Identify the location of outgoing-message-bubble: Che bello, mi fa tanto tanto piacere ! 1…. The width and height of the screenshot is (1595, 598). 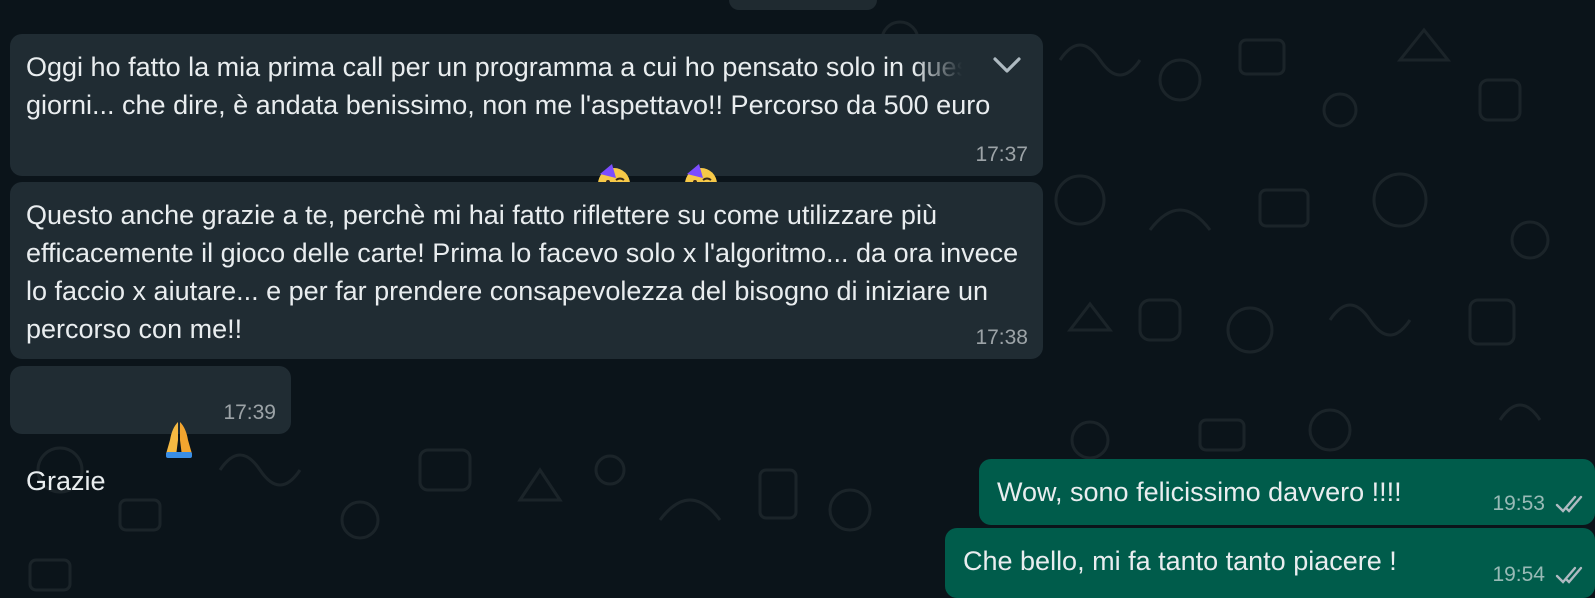
(1270, 563).